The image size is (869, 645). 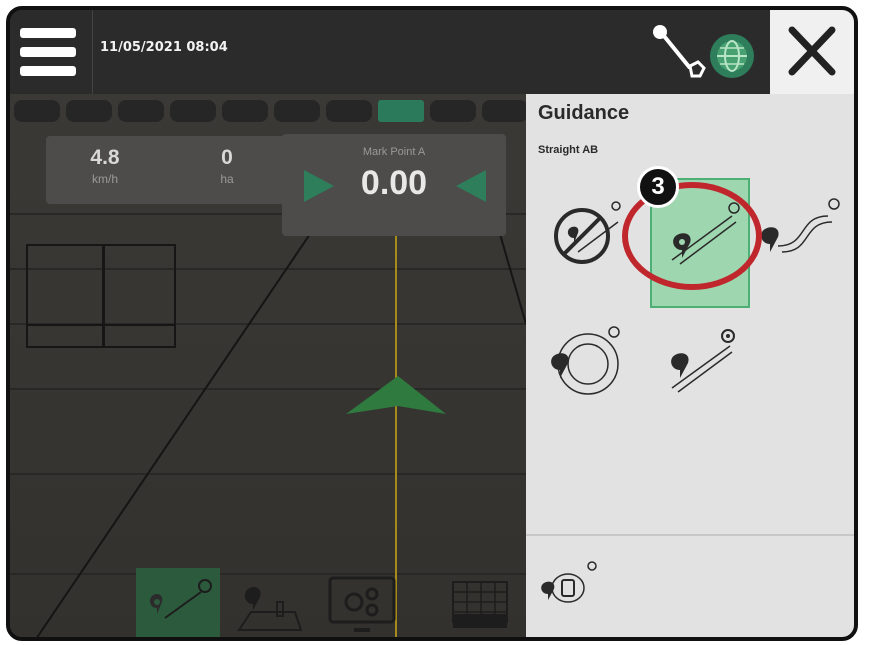 I want to click on close-x-icon, so click(x=812, y=51).